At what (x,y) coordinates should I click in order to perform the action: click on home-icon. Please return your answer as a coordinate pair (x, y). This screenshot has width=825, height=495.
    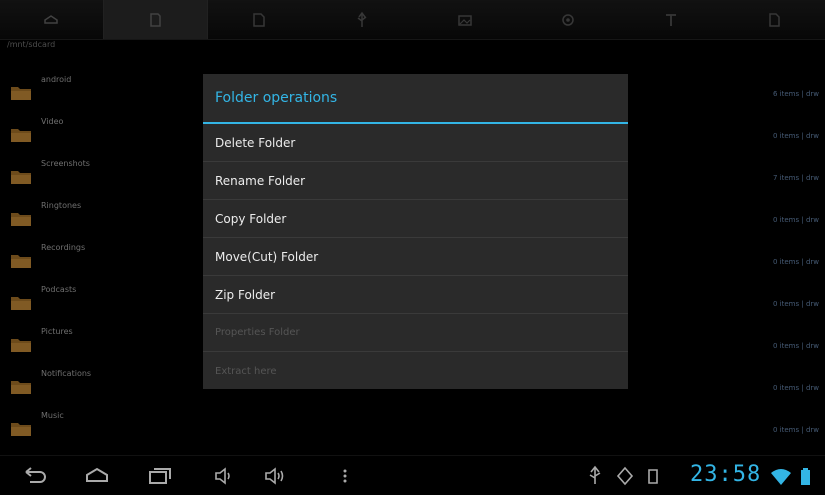
    Looking at the image, I should click on (97, 476).